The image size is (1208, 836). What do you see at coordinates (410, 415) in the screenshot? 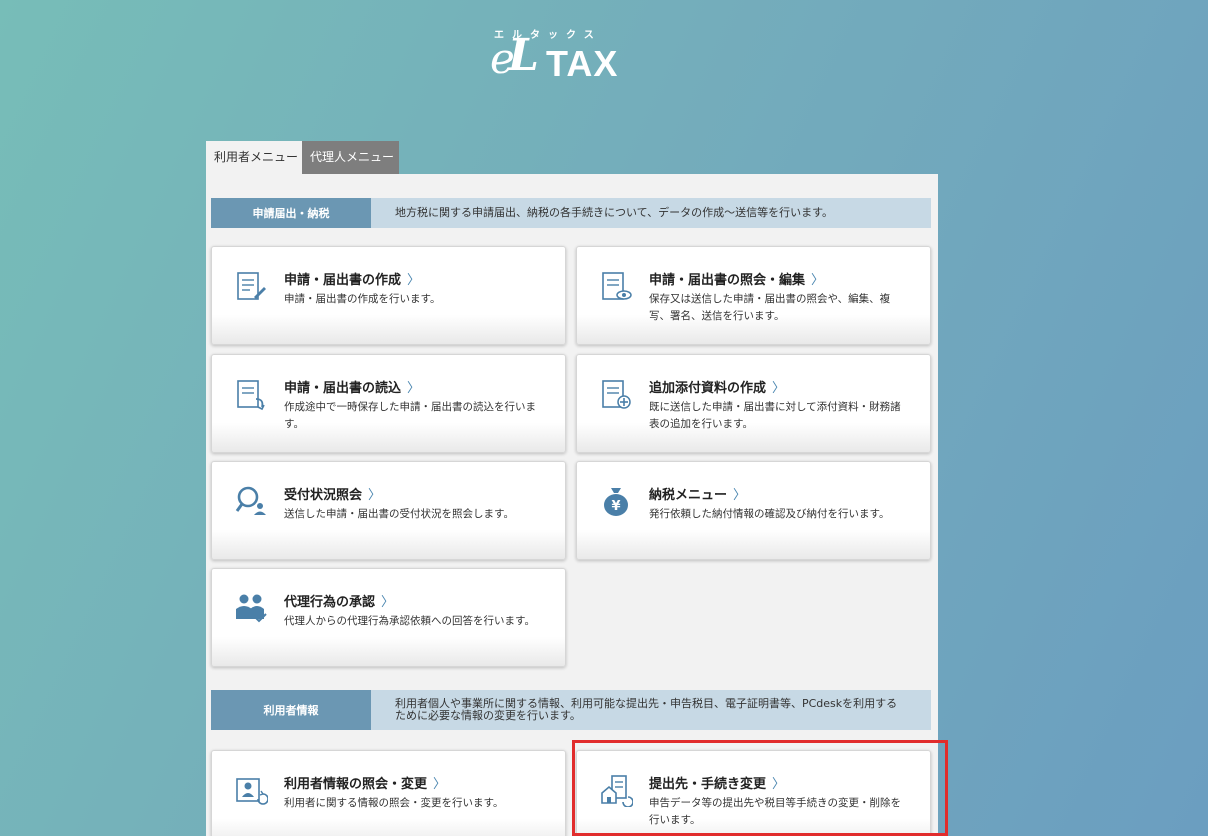
I see `card-description: 作成途中で一時保存した申請・届出書の読込を行います。` at bounding box center [410, 415].